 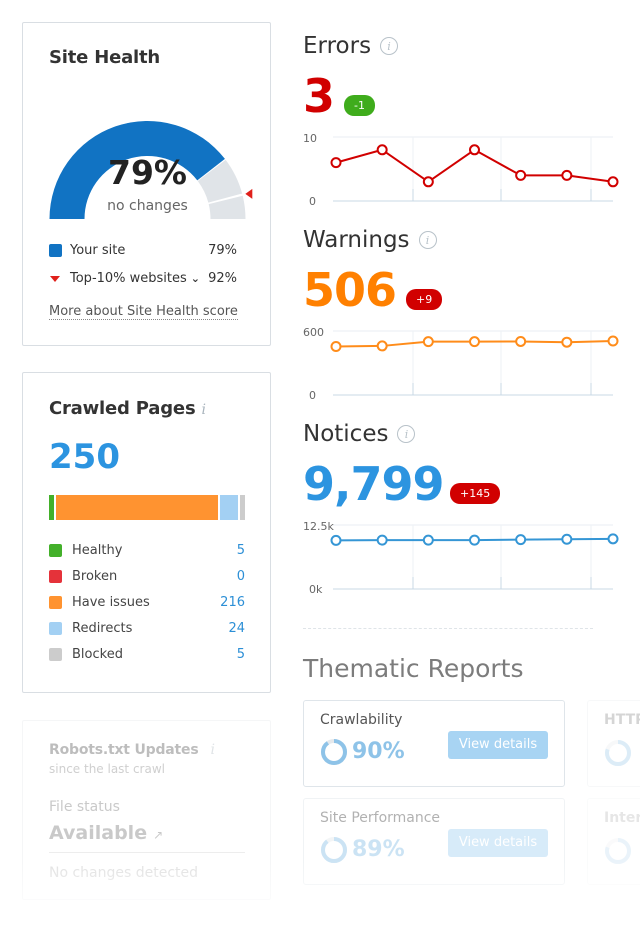 I want to click on legend-count: 24, so click(x=236, y=628).